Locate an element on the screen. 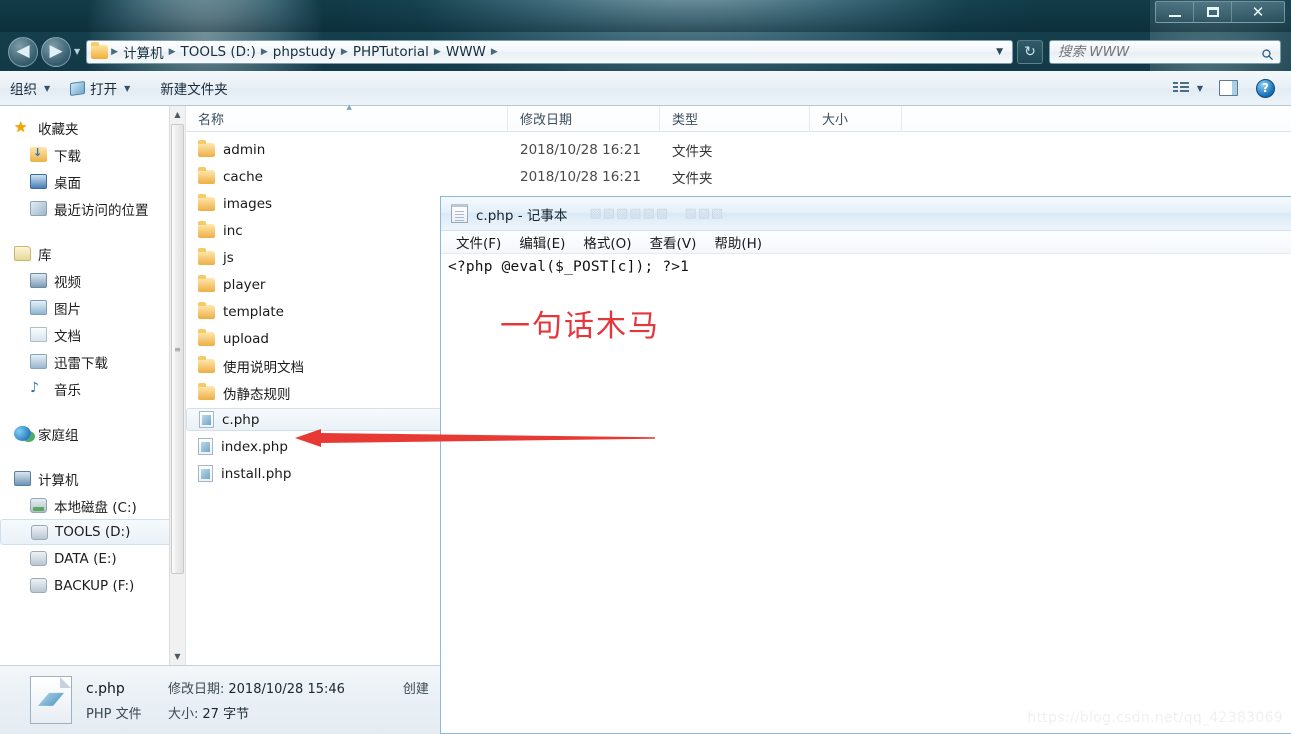  sidebar-item-label: 音乐 is located at coordinates (67, 390).